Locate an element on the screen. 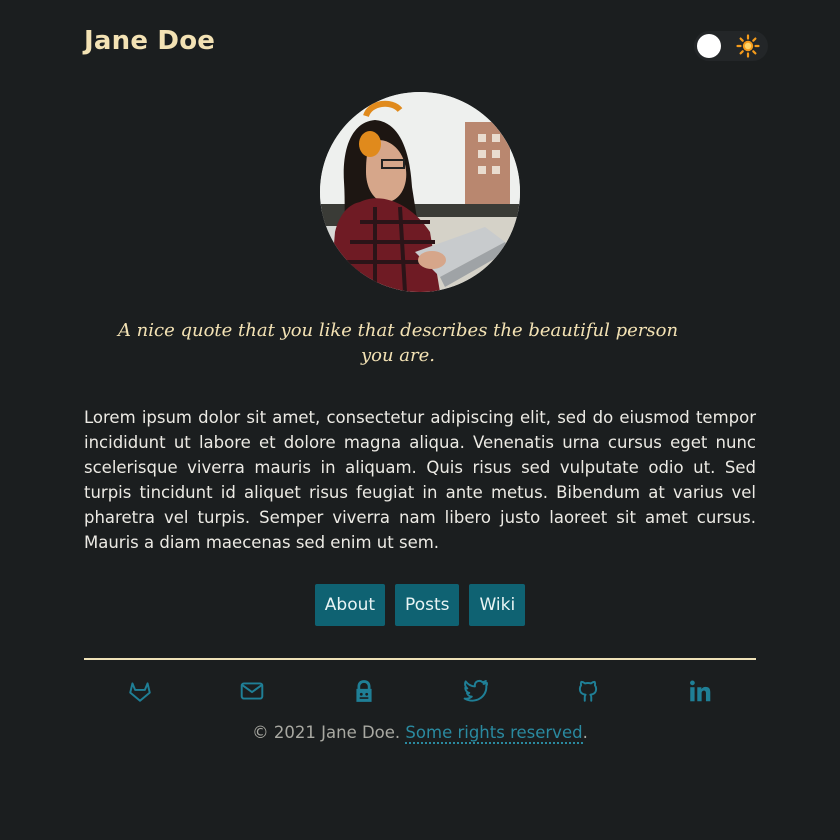 The image size is (840, 840). social-links is located at coordinates (420, 691).